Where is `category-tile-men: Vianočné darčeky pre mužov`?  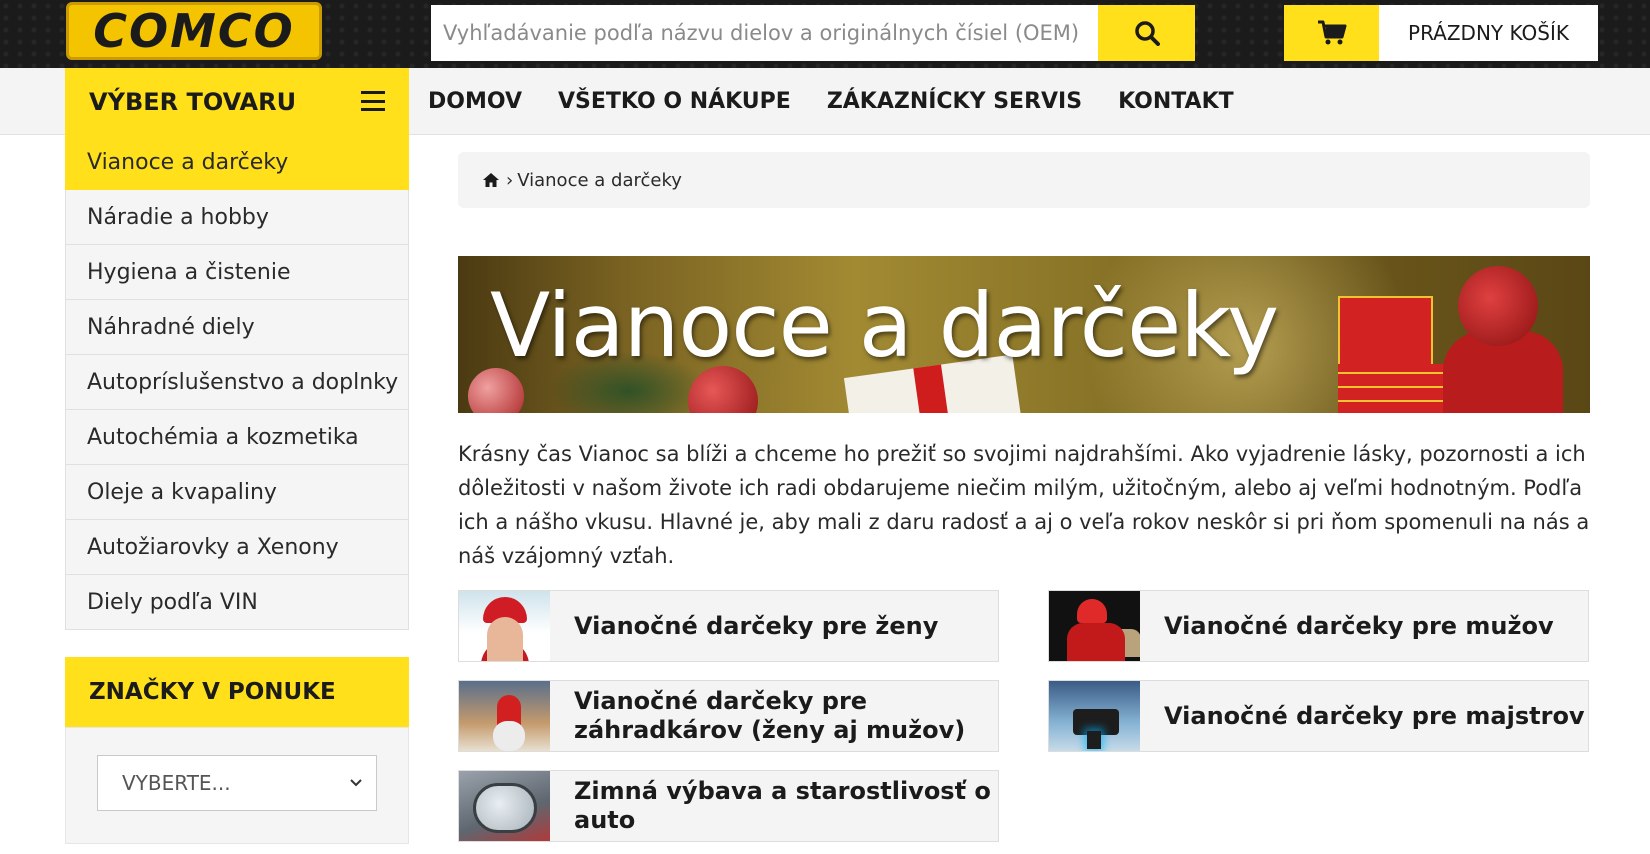
category-tile-men: Vianočné darčeky pre mužov is located at coordinates (1318, 626).